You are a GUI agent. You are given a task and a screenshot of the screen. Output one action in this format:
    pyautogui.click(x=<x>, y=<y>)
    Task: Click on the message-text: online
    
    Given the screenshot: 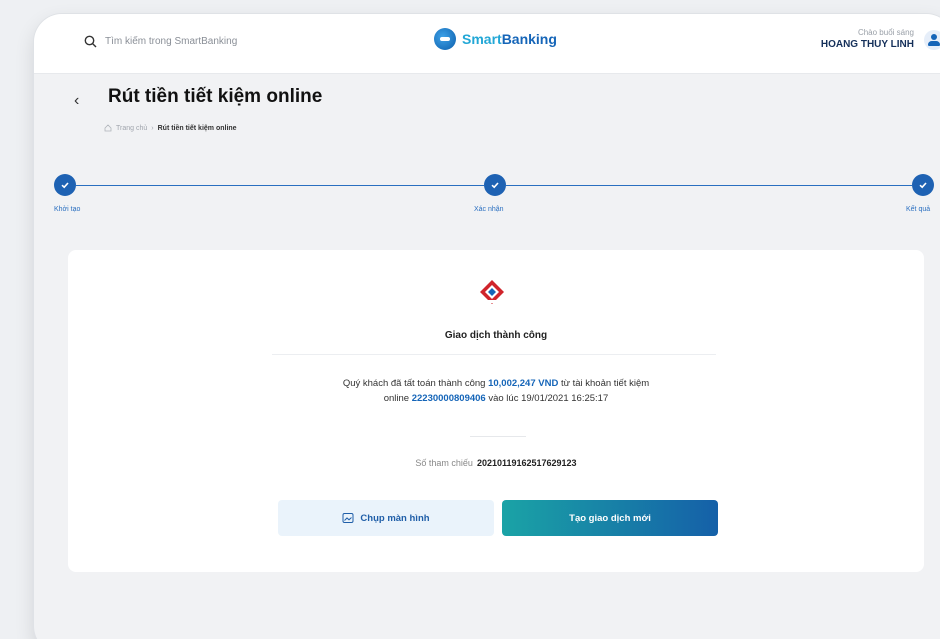 What is the action you would take?
    pyautogui.click(x=397, y=398)
    